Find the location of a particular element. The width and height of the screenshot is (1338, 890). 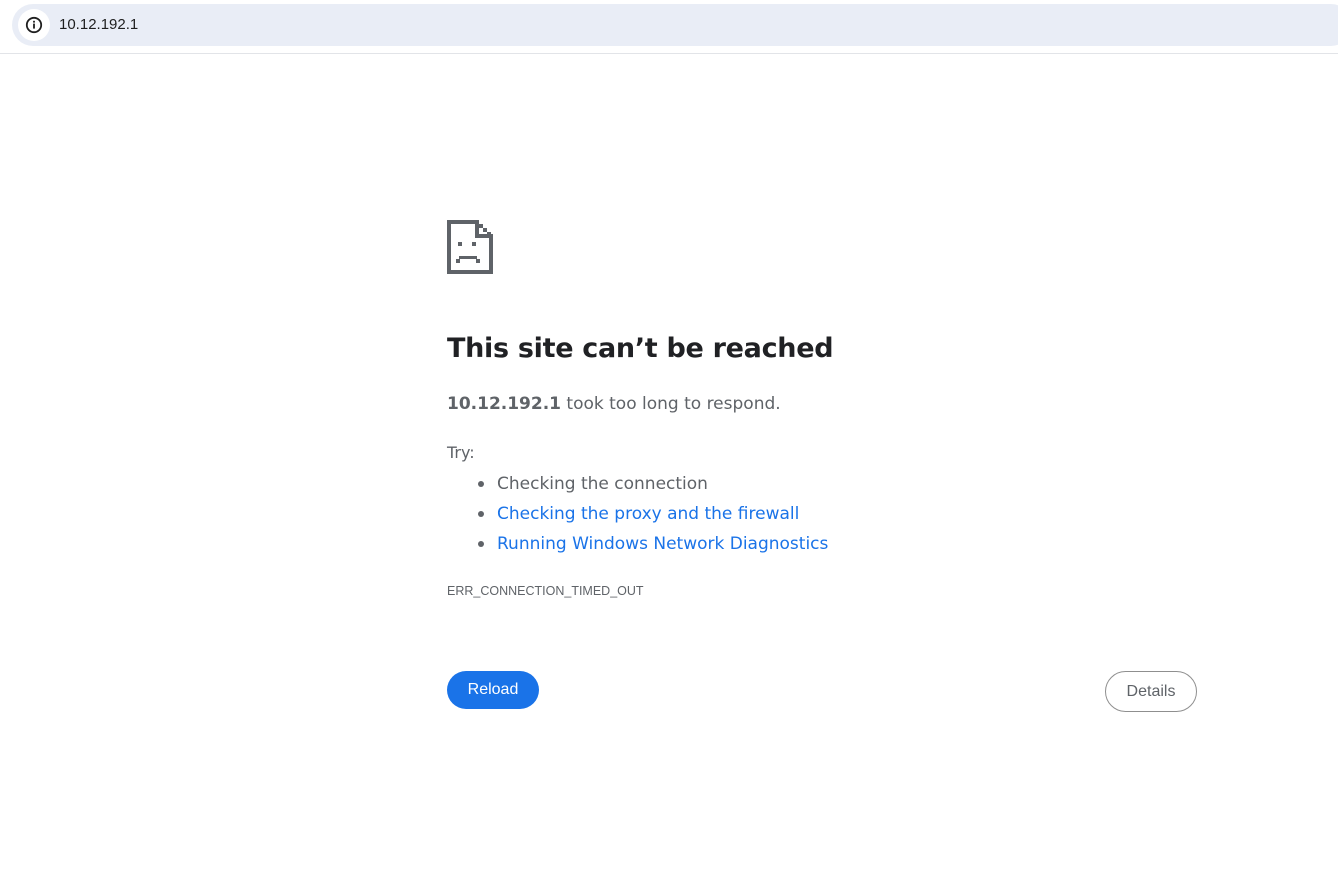

address-bar-area: 10.12.192.1 is located at coordinates (669, 27).